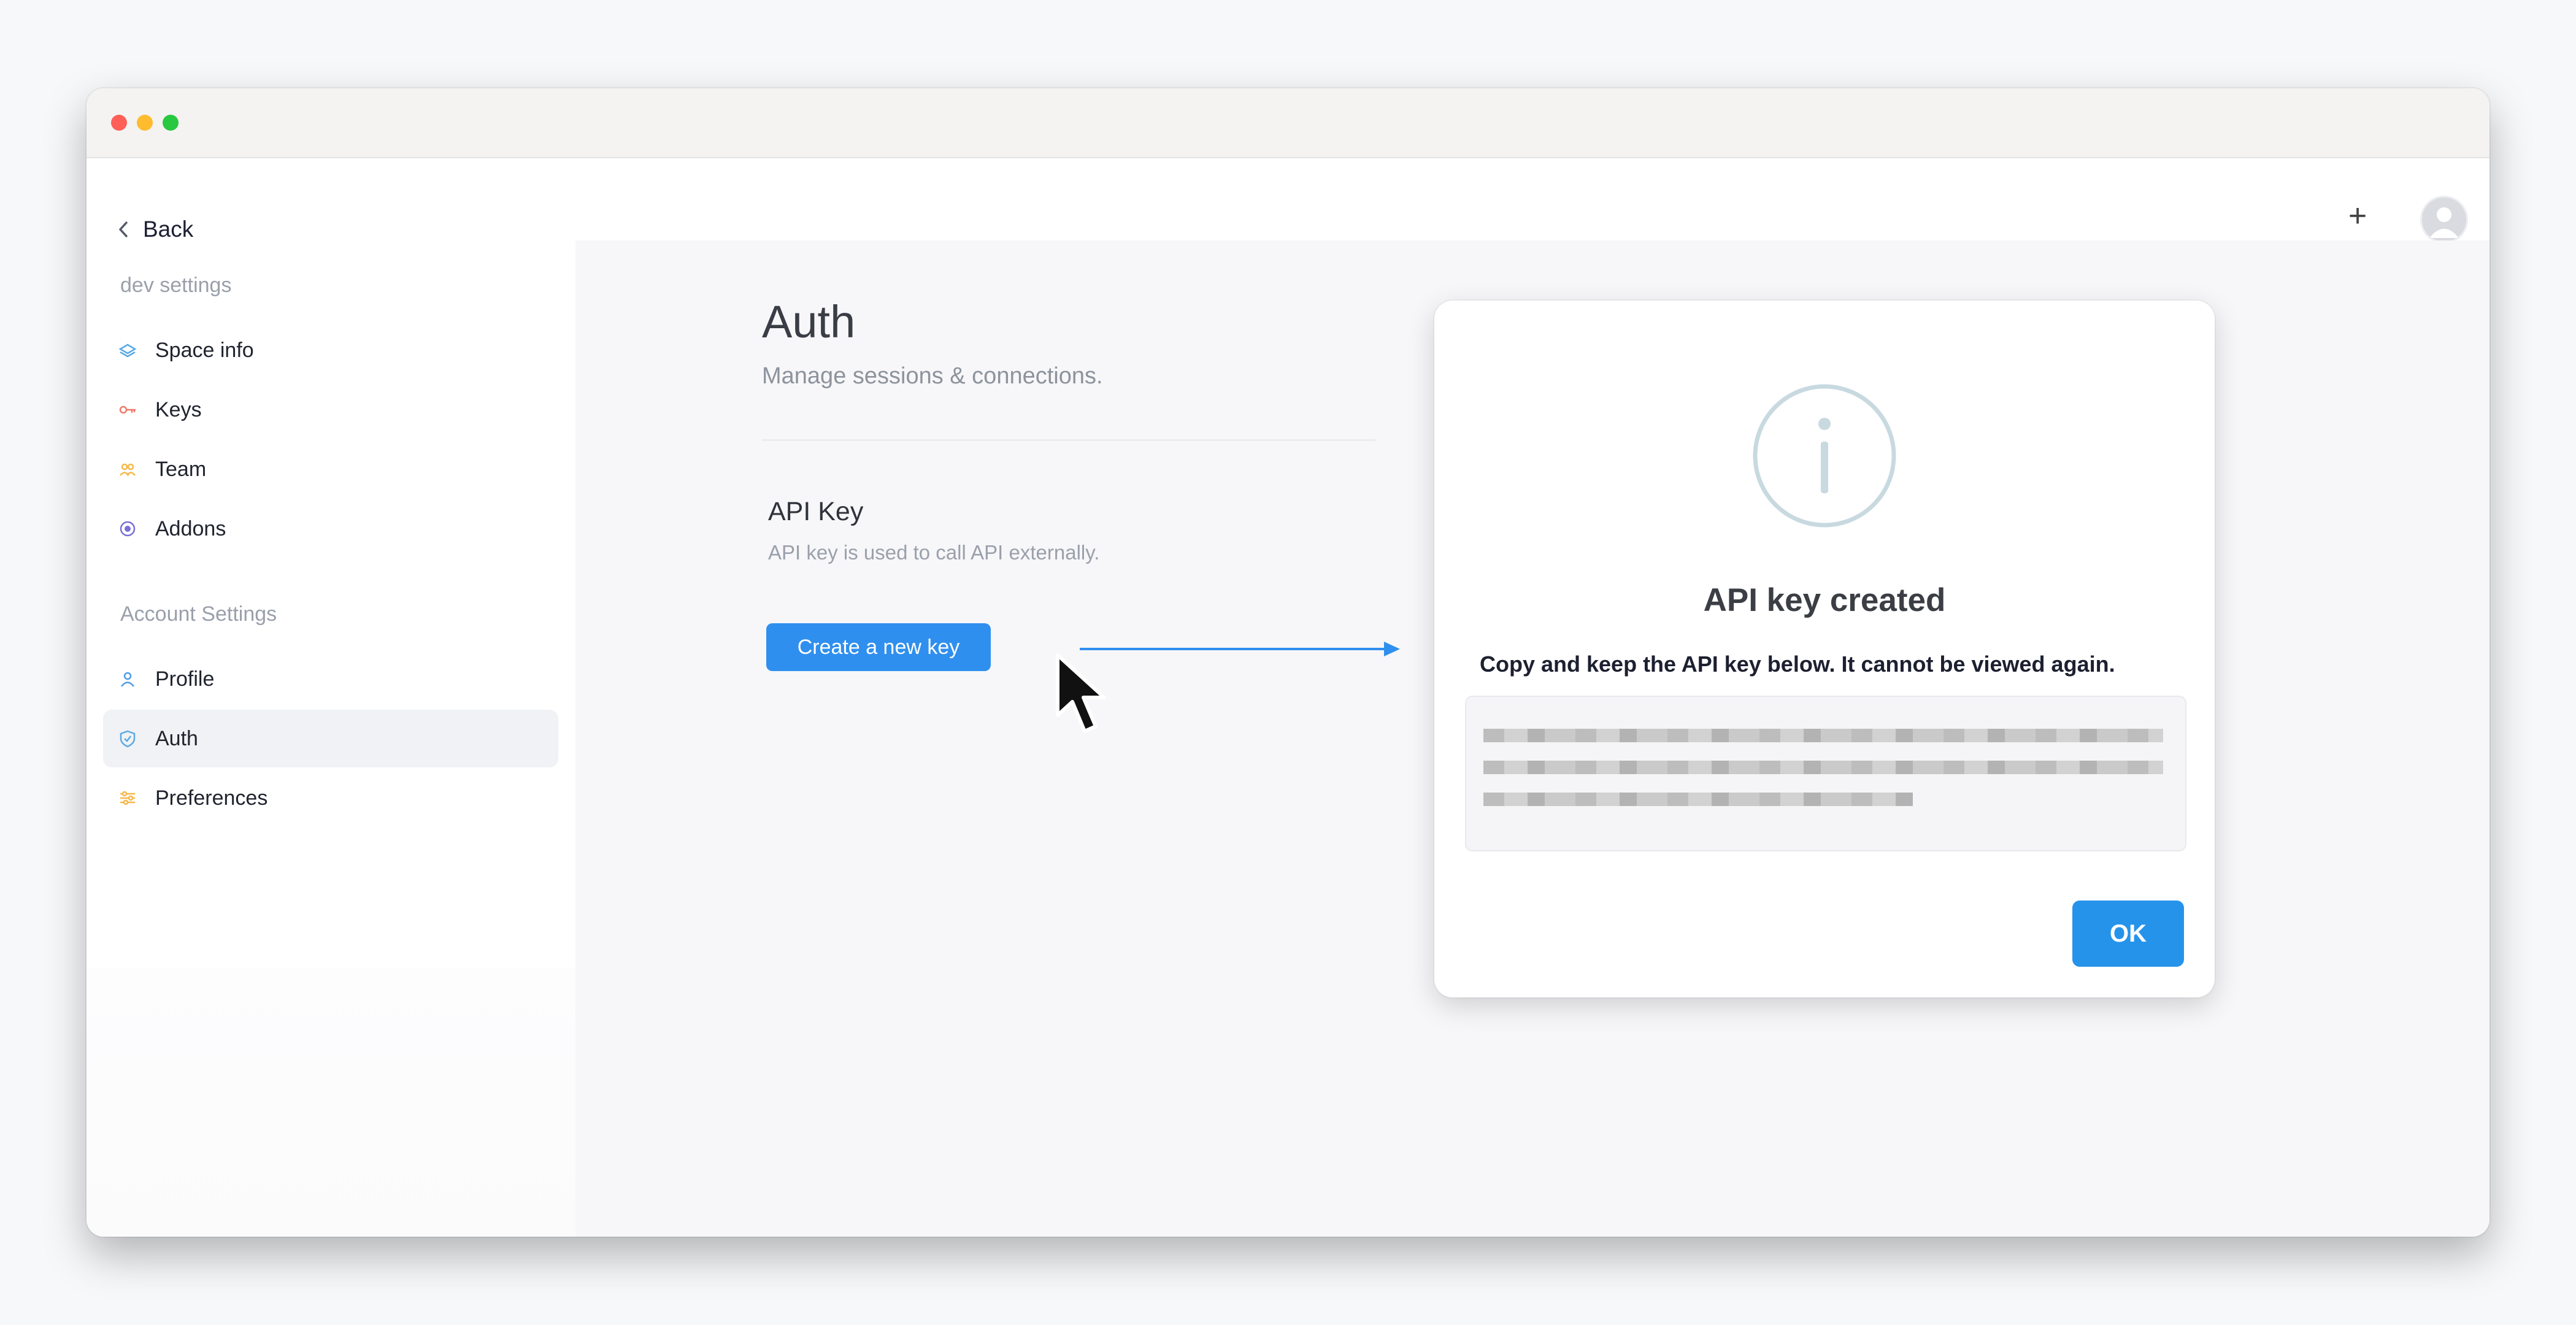  Describe the element at coordinates (185, 679) in the screenshot. I see `sidebar-item-label: Profile` at that location.